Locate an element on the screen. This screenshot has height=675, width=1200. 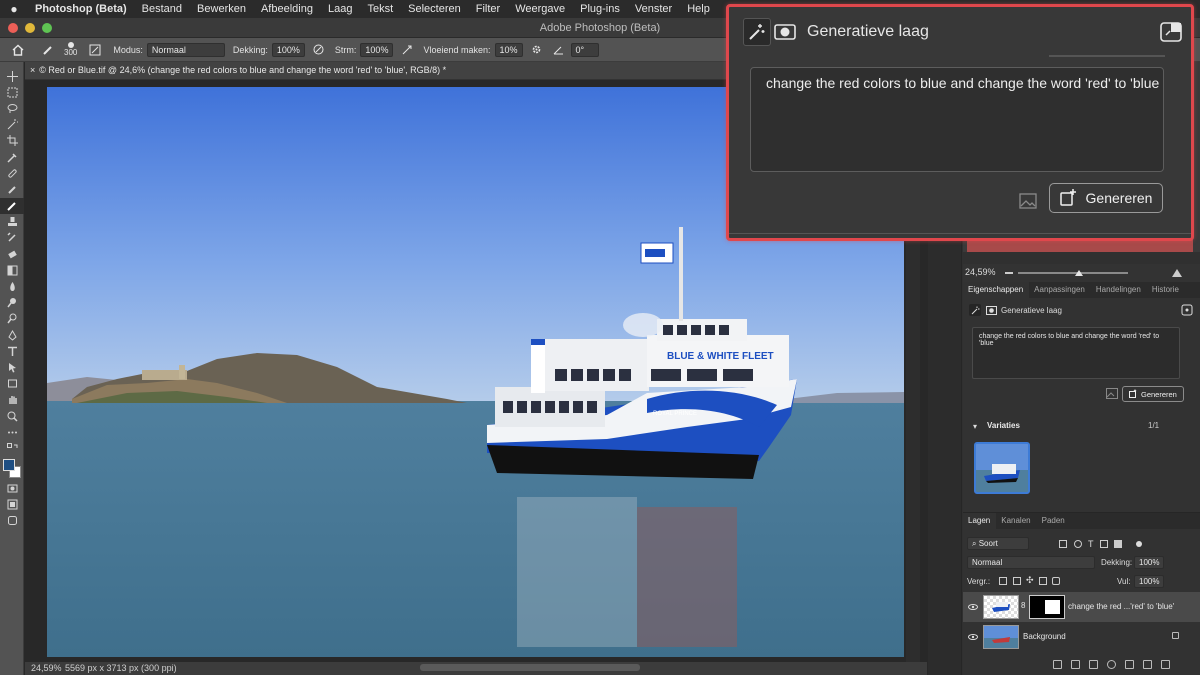
visibility-eye-icon is located at coordinates (973, 607).